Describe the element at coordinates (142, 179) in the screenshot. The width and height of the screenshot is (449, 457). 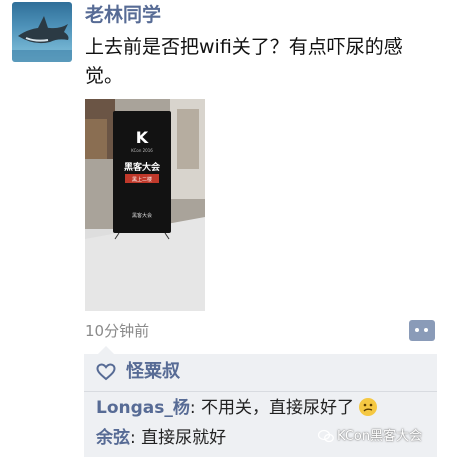
I see `banner-subtitle: 黑上二楼` at that location.